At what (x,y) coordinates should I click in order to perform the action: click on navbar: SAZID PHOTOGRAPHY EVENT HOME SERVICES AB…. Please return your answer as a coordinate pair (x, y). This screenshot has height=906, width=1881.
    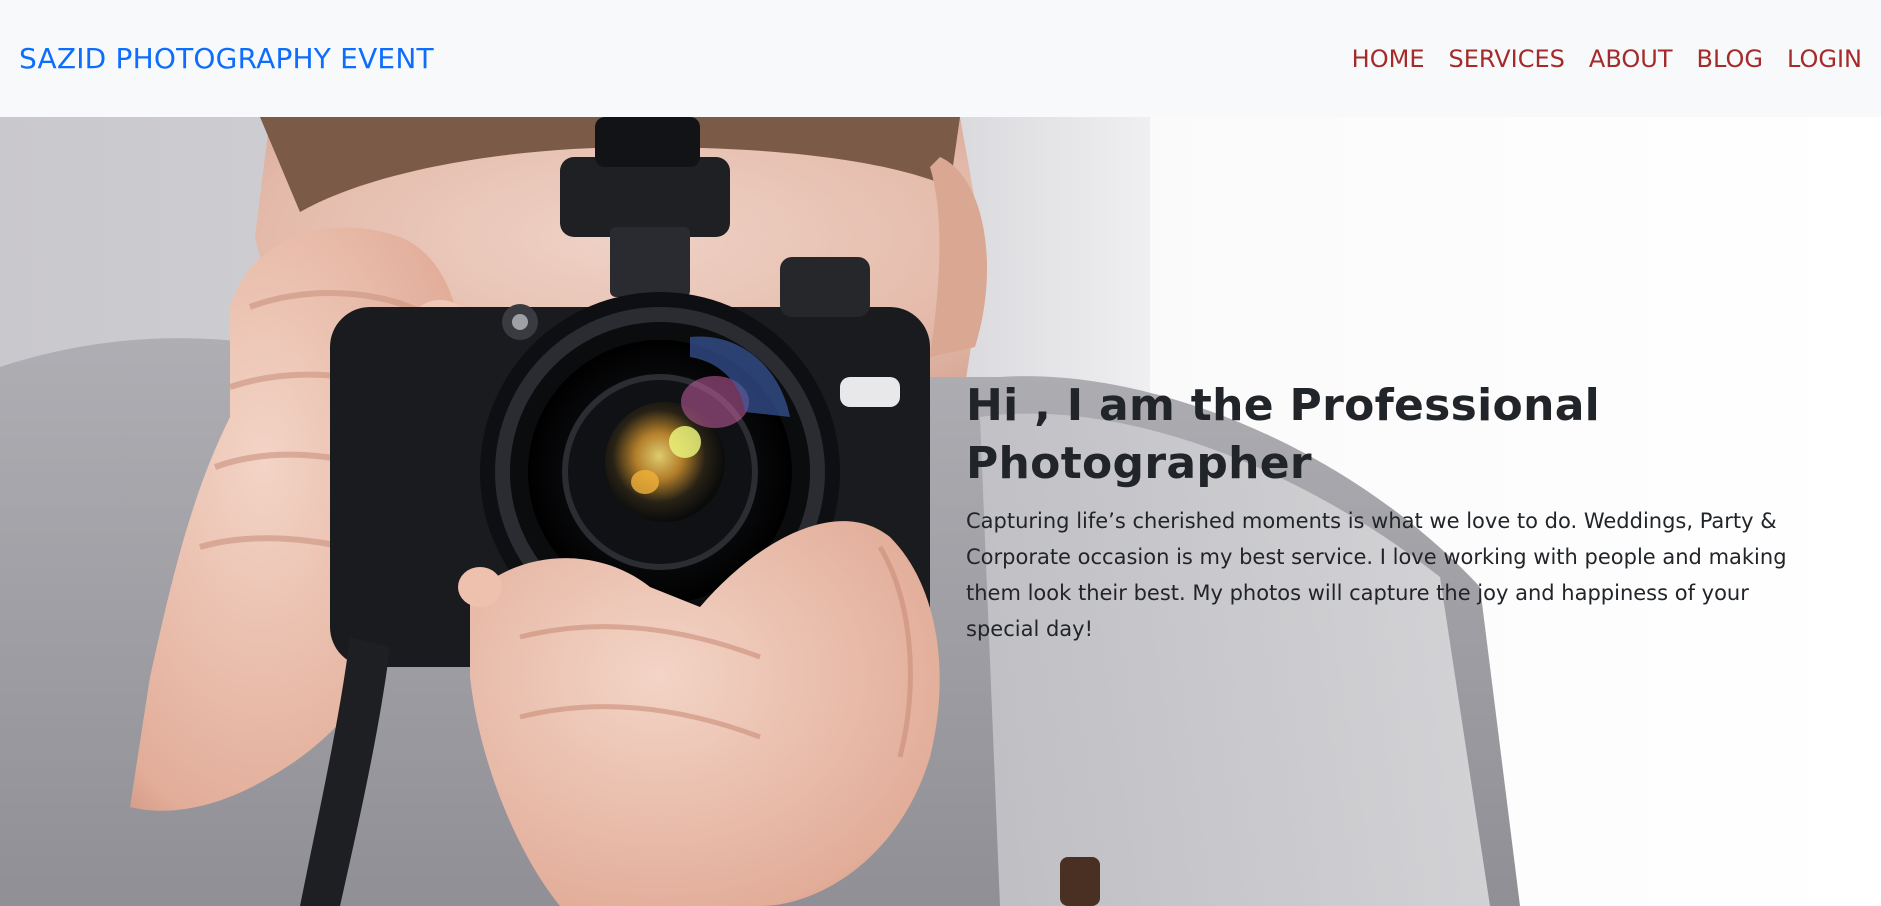
    Looking at the image, I should click on (940, 58).